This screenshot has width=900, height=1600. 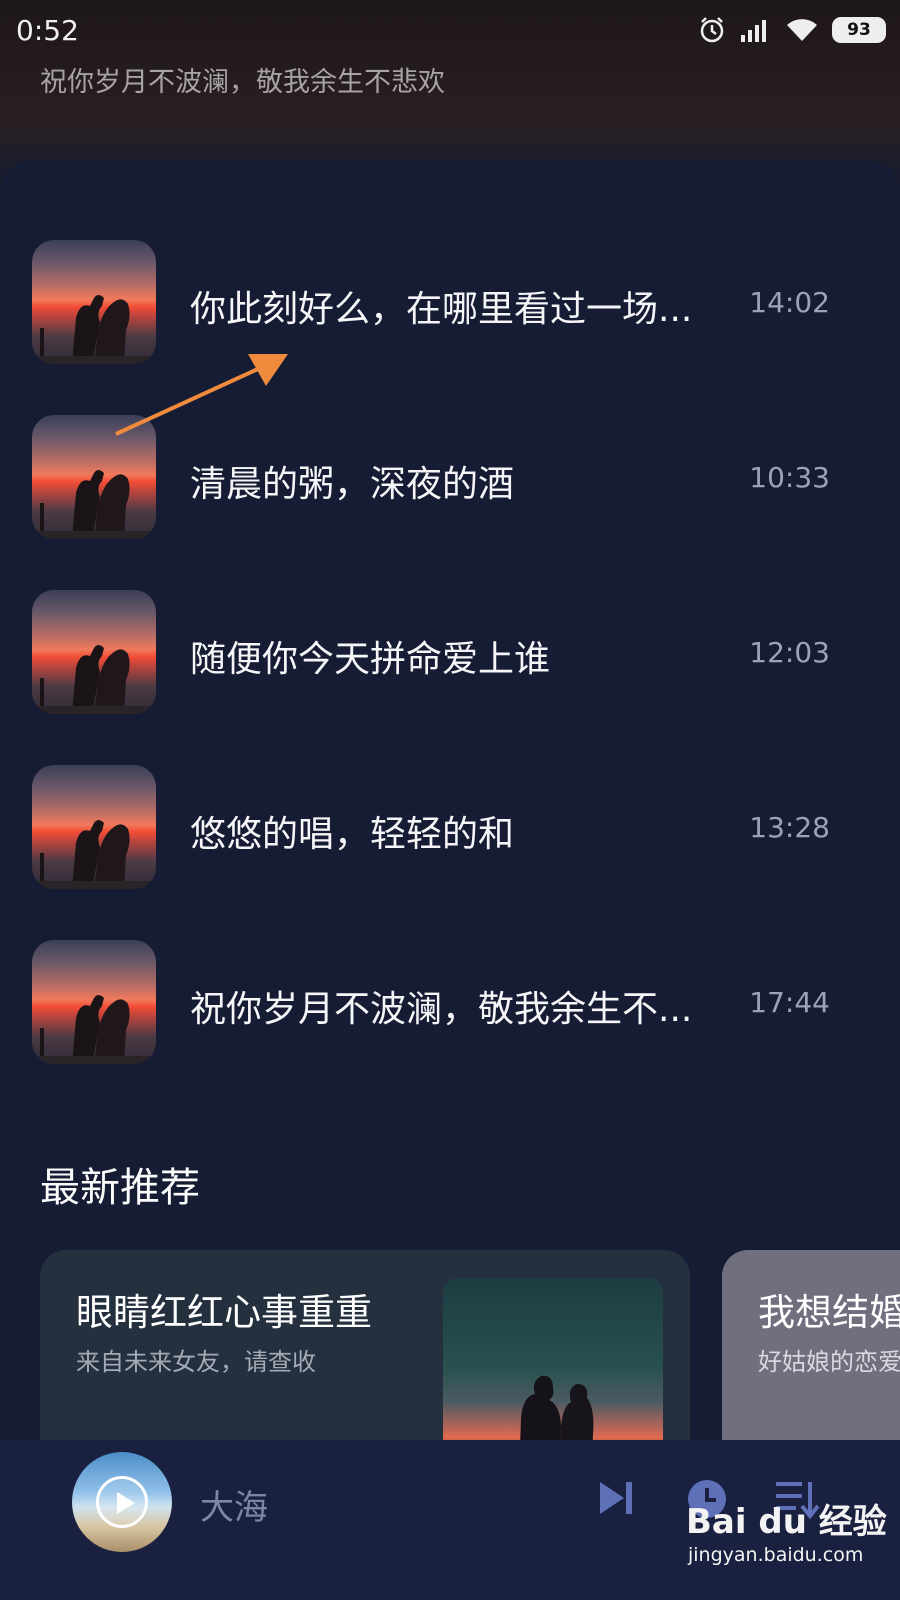 What do you see at coordinates (365, 1360) in the screenshot?
I see `recommend-card: 眼睛红红心事重重 来自未来女友，请查收` at bounding box center [365, 1360].